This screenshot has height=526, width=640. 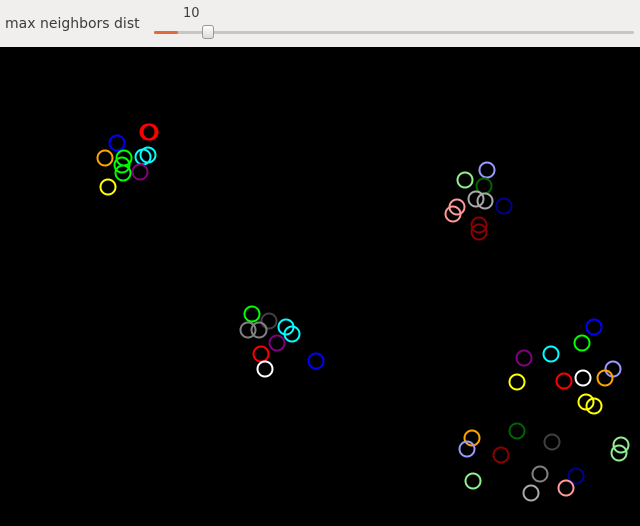 I want to click on slider-track, so click(x=394, y=32).